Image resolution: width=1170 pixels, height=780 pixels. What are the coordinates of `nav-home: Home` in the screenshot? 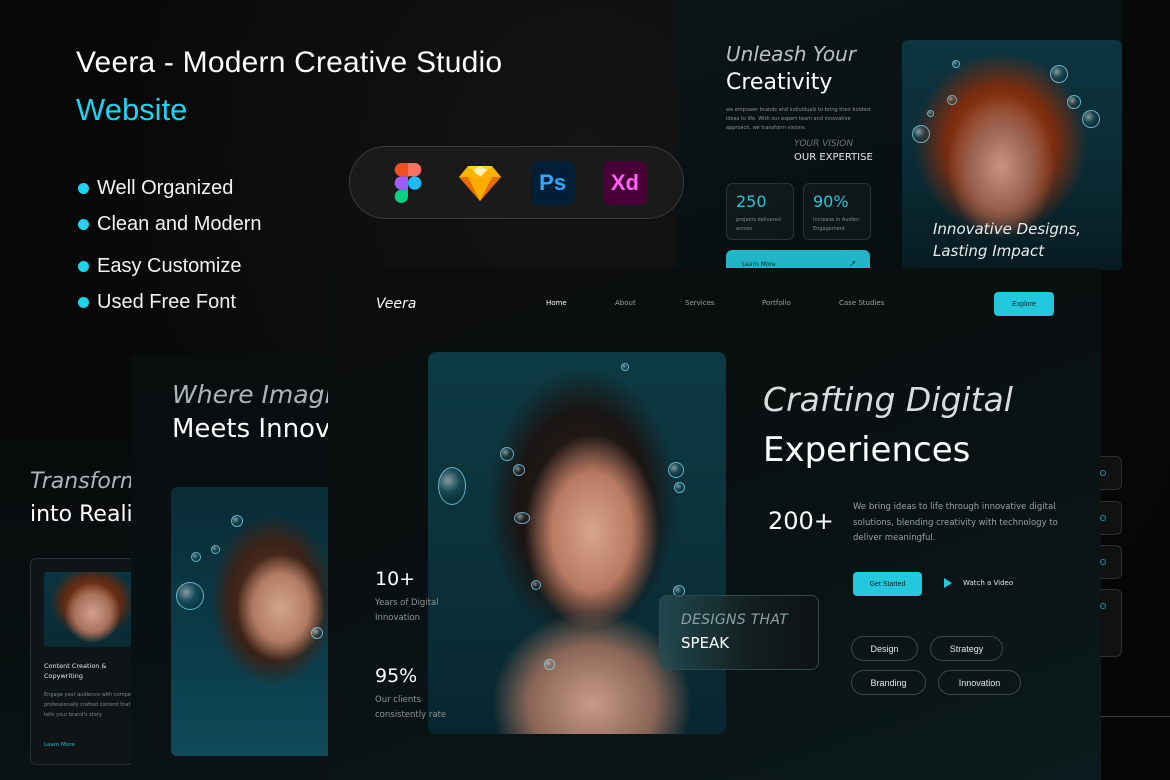 It's located at (556, 303).